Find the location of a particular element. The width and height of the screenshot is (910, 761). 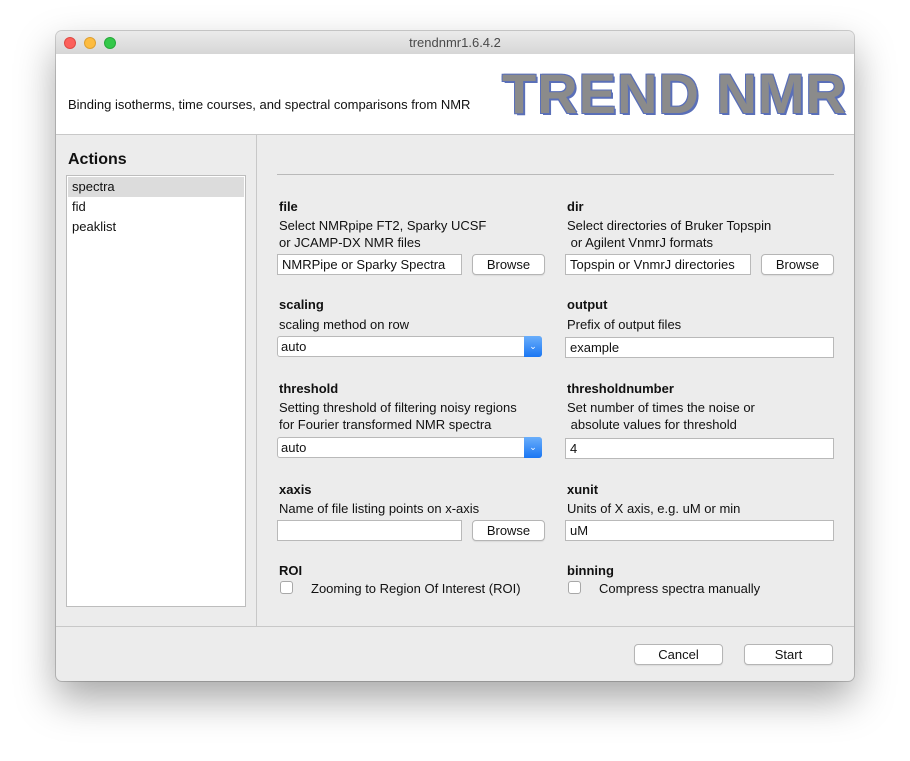

trend-nmr-logo: TREND NMR is located at coordinates (674, 93).